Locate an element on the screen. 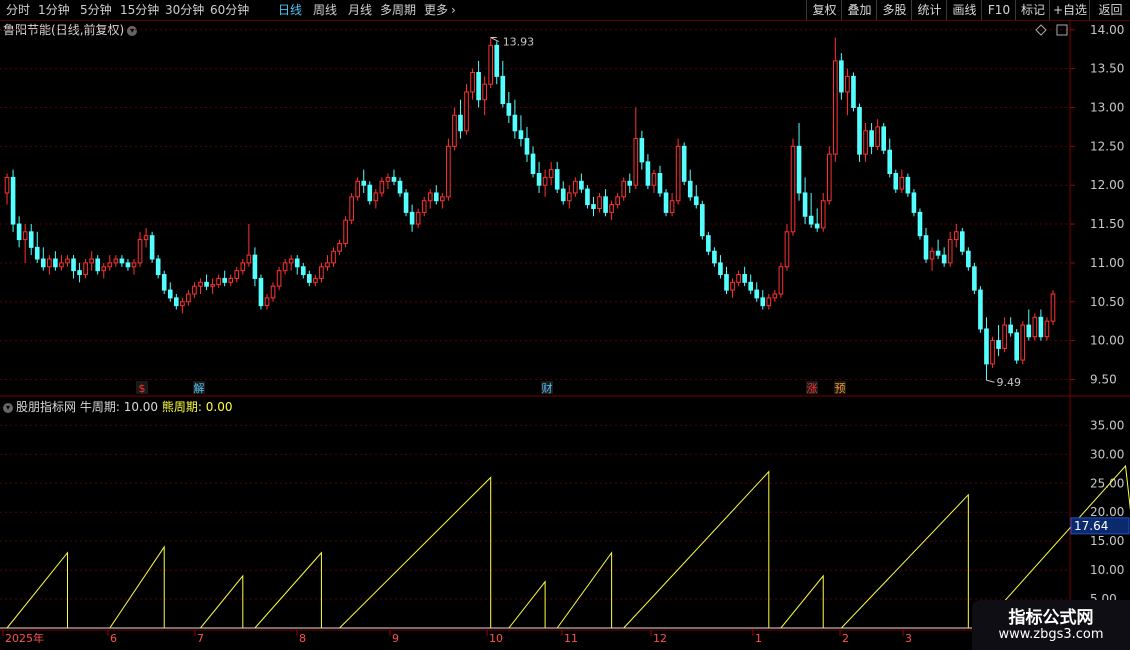  event-marker-0: $ is located at coordinates (142, 388).